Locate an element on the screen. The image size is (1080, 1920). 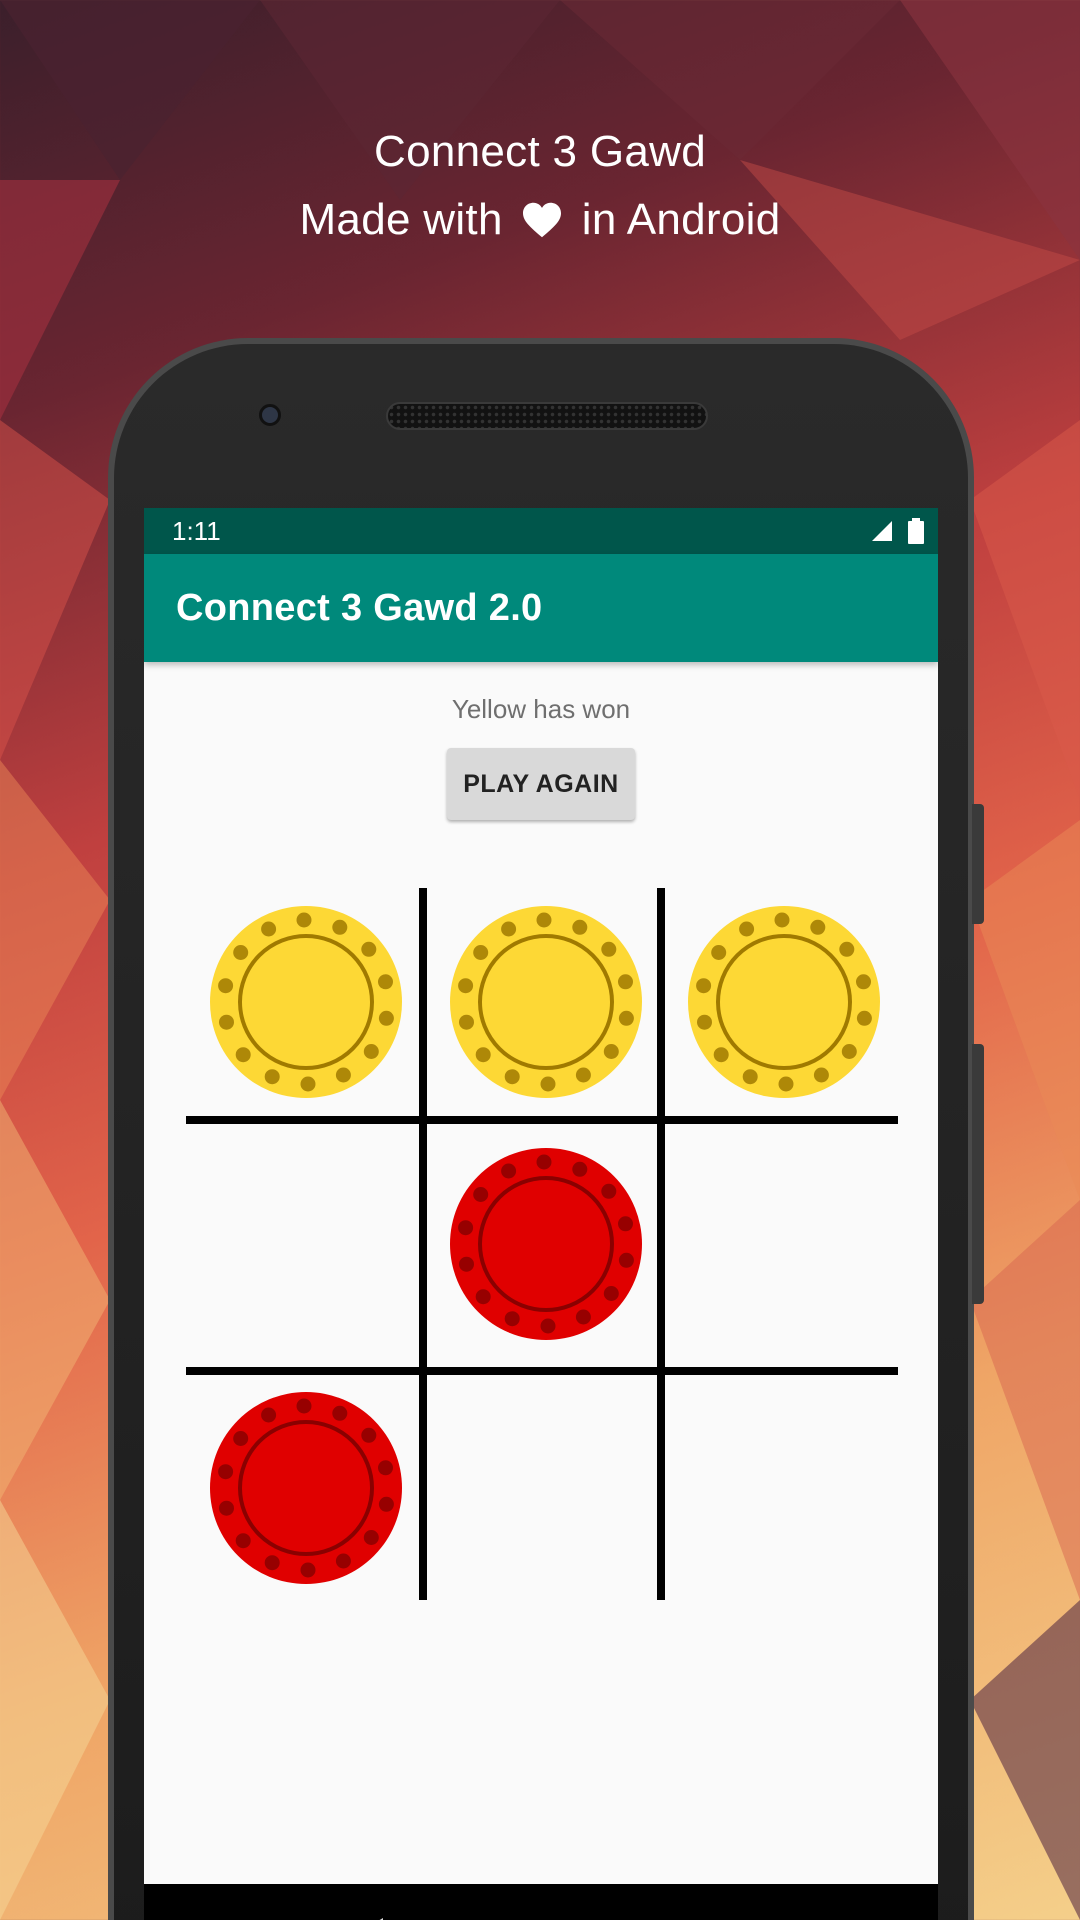
earpiece-speaker is located at coordinates (547, 416).